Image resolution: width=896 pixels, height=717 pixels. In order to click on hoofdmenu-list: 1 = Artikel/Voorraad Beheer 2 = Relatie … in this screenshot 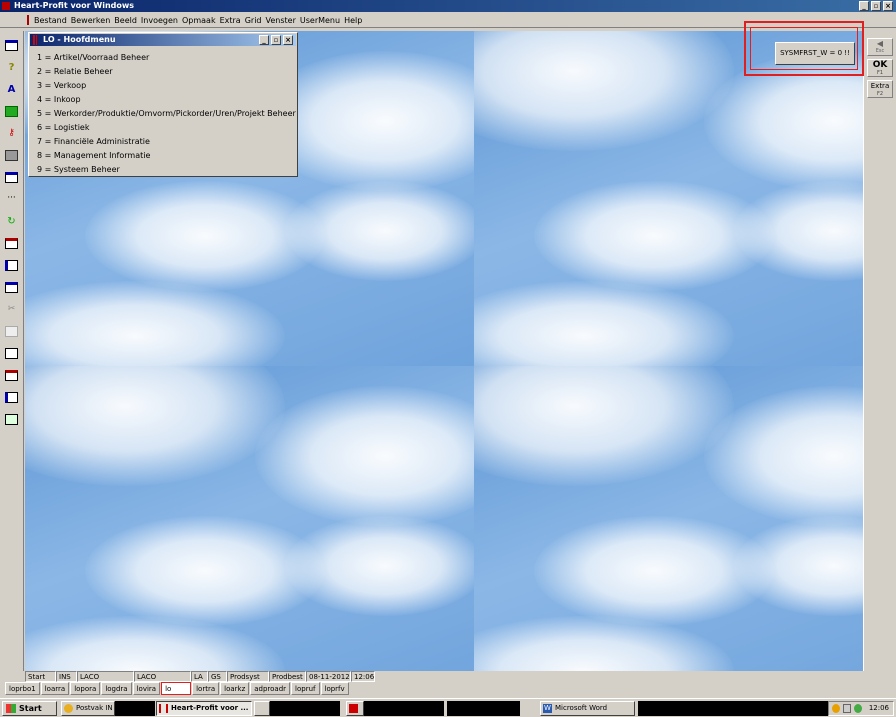, I will do `click(166, 114)`.